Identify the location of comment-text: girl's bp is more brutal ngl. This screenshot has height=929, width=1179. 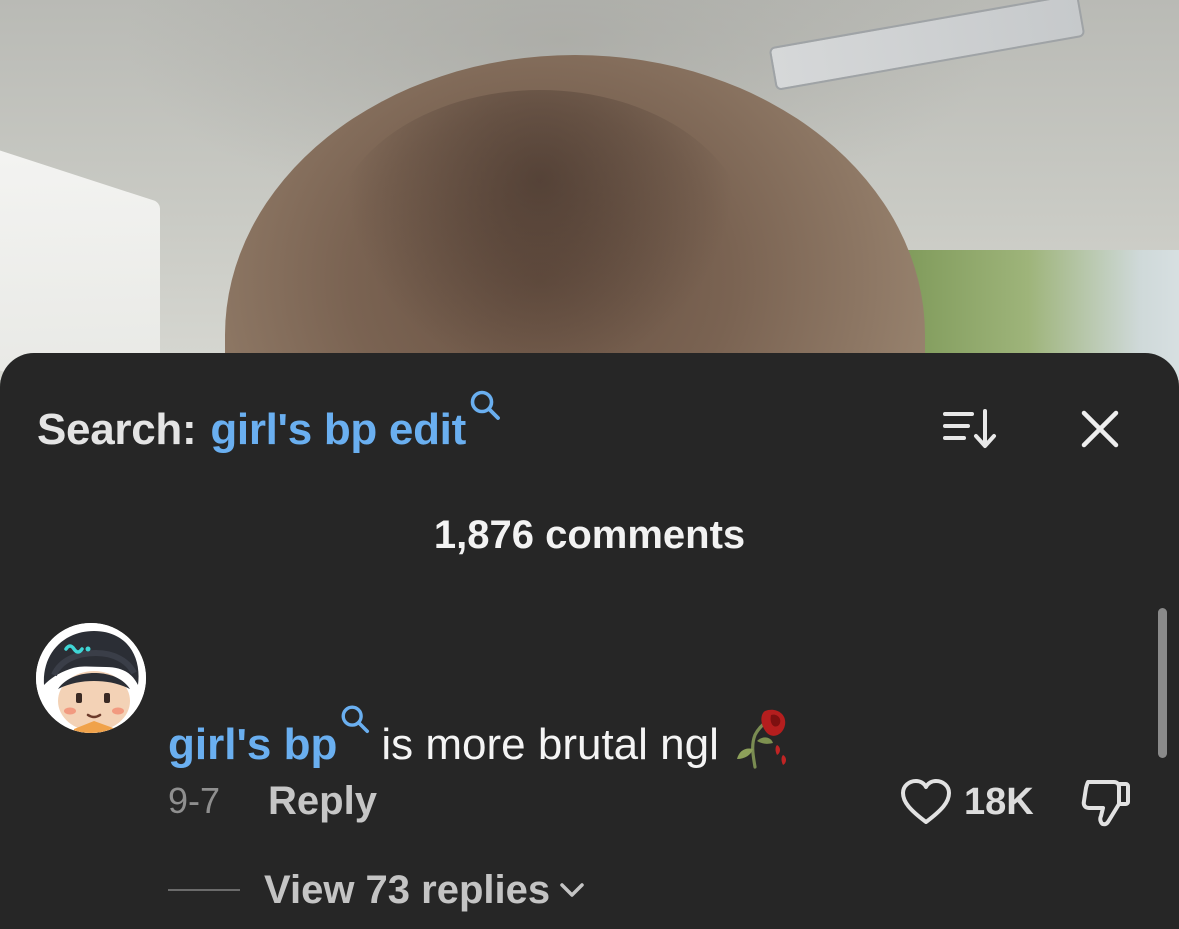
(480, 732).